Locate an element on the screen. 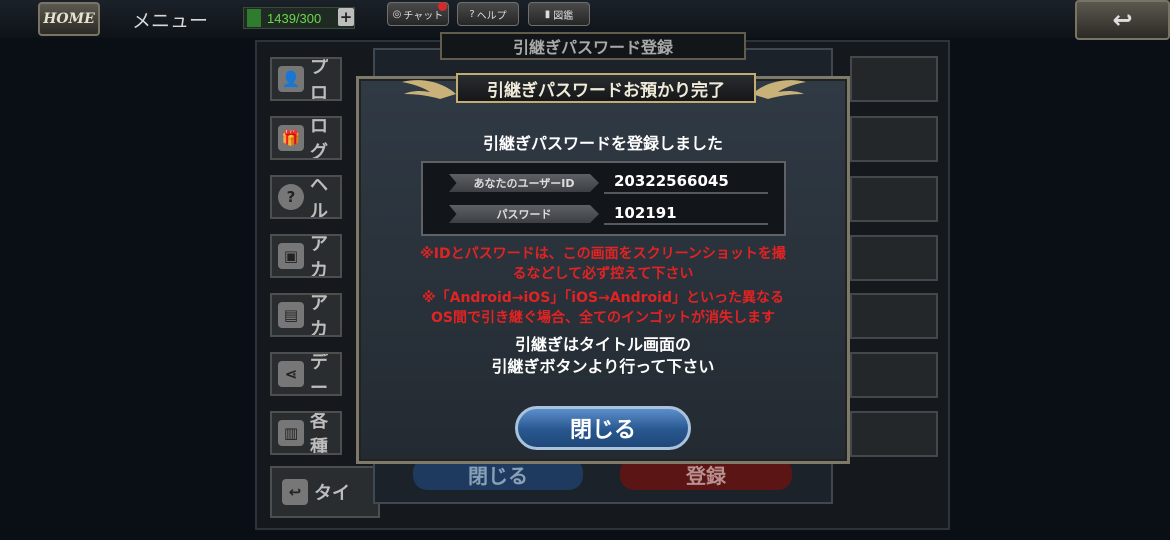 The width and height of the screenshot is (1170, 540). menu-item-label: 各種 is located at coordinates (319, 433).